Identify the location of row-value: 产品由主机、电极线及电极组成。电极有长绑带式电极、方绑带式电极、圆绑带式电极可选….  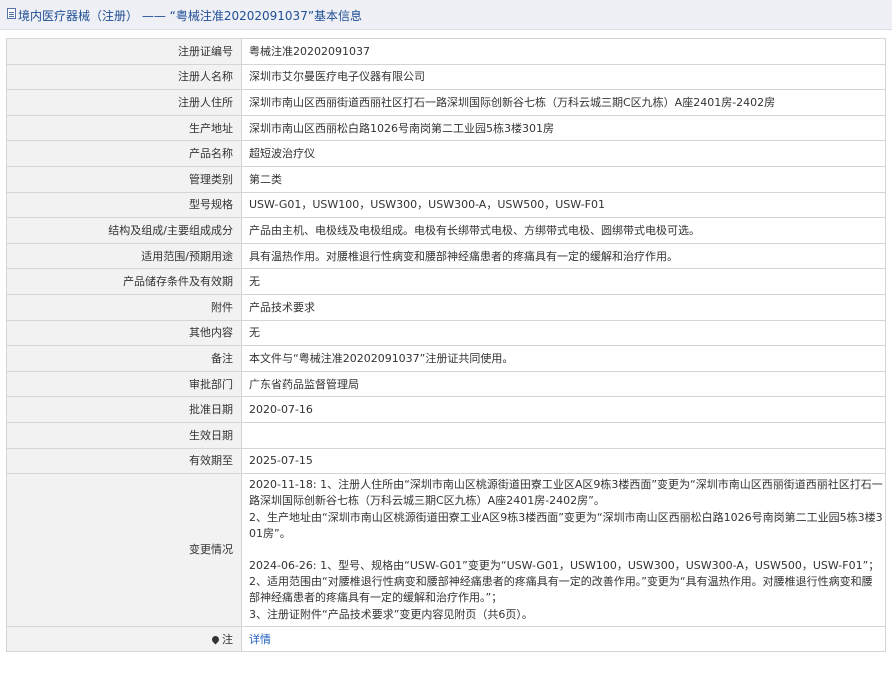
(563, 230).